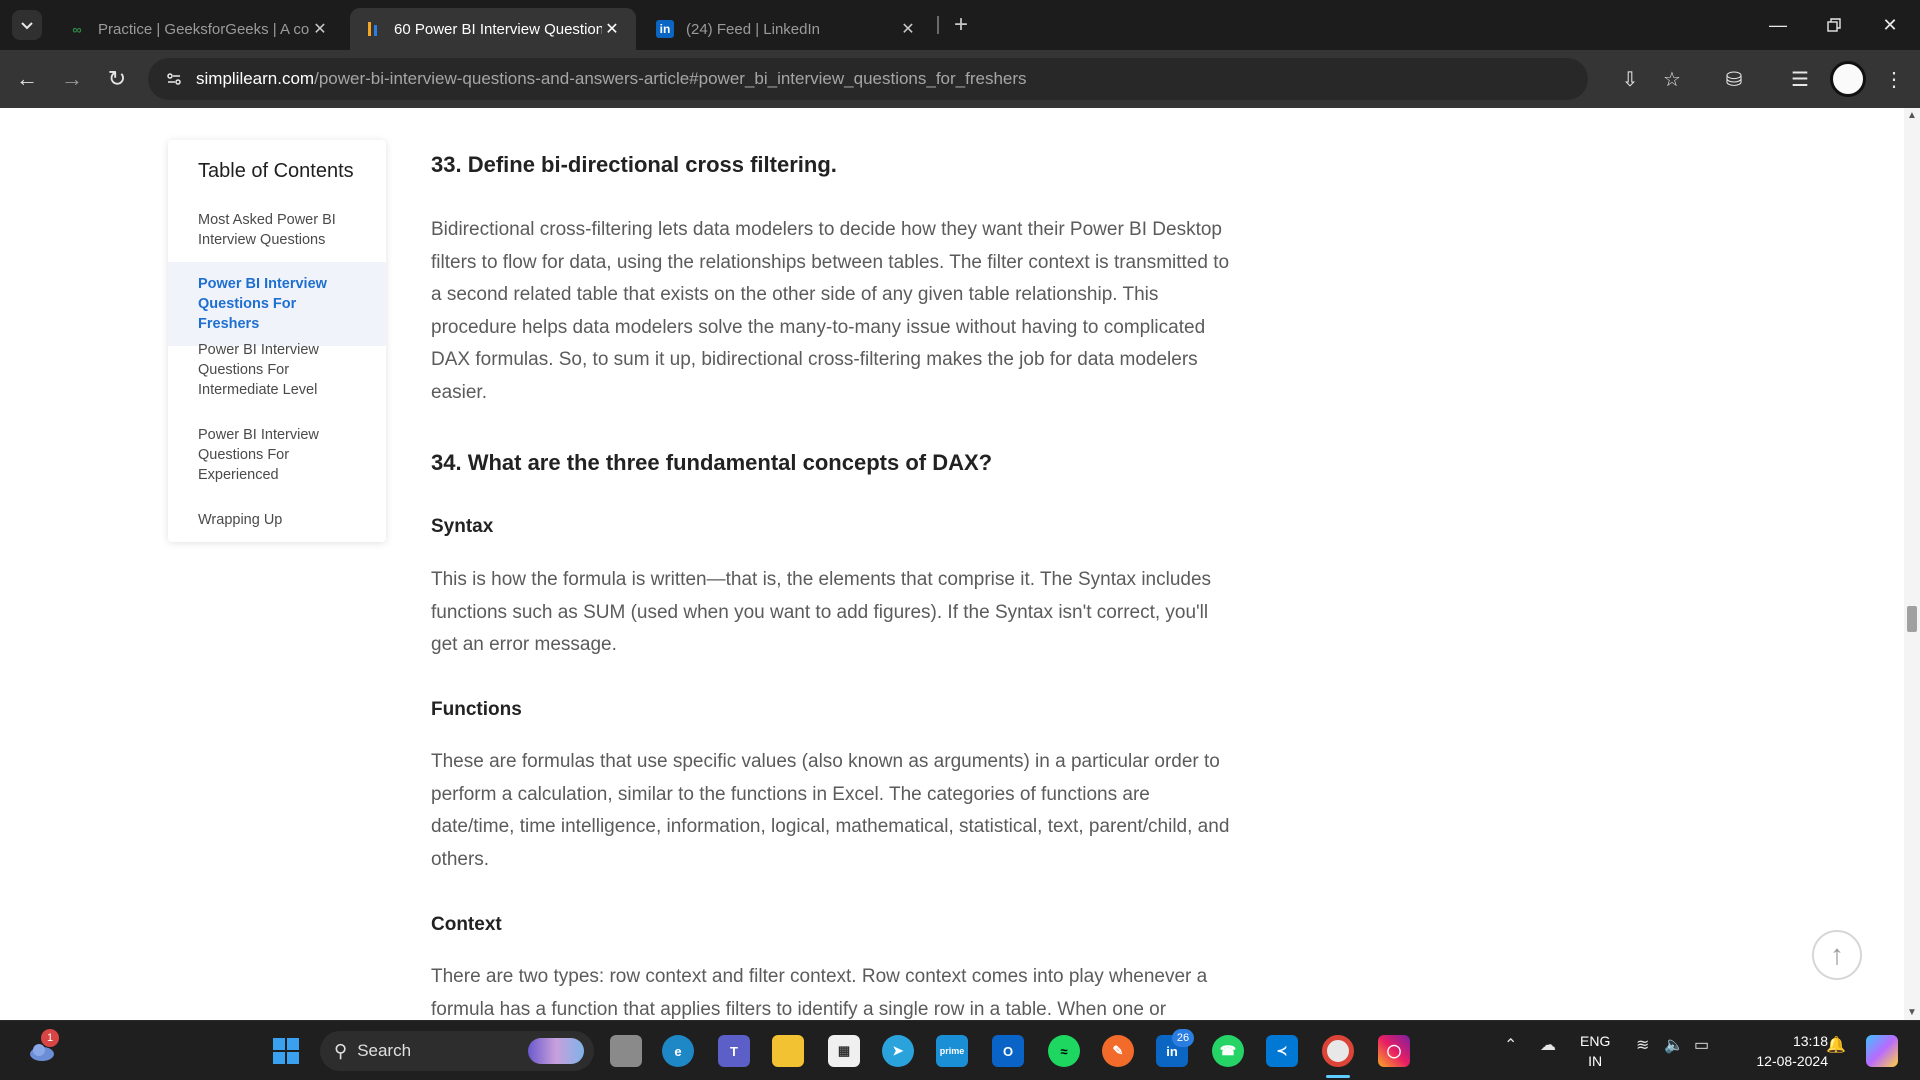 The height and width of the screenshot is (1080, 1920). What do you see at coordinates (1118, 1051) in the screenshot?
I see `postman-icon: ✎` at bounding box center [1118, 1051].